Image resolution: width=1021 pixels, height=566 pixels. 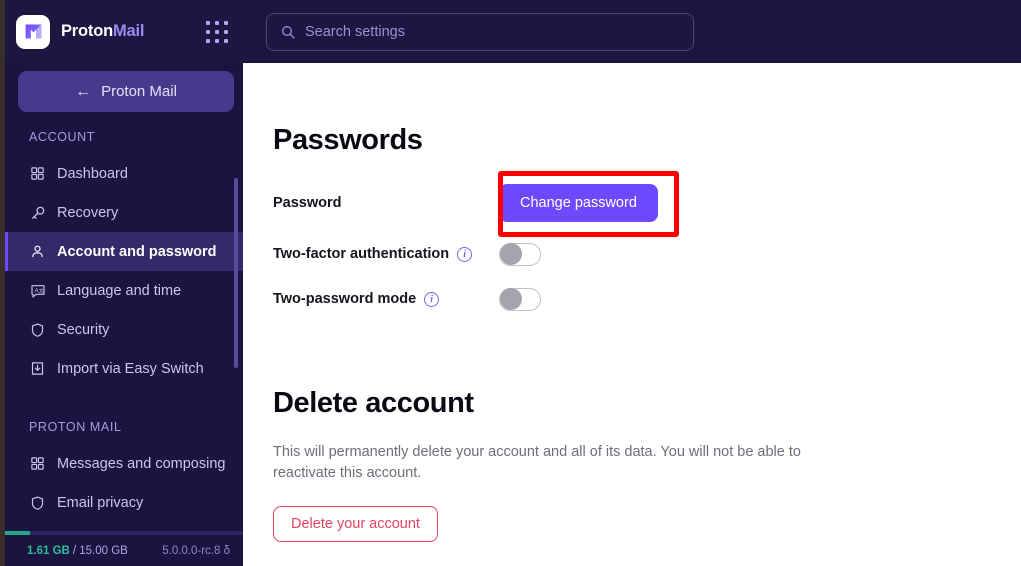 I want to click on two-factor-authentication-label: Two-factor authentication i, so click(x=386, y=254).